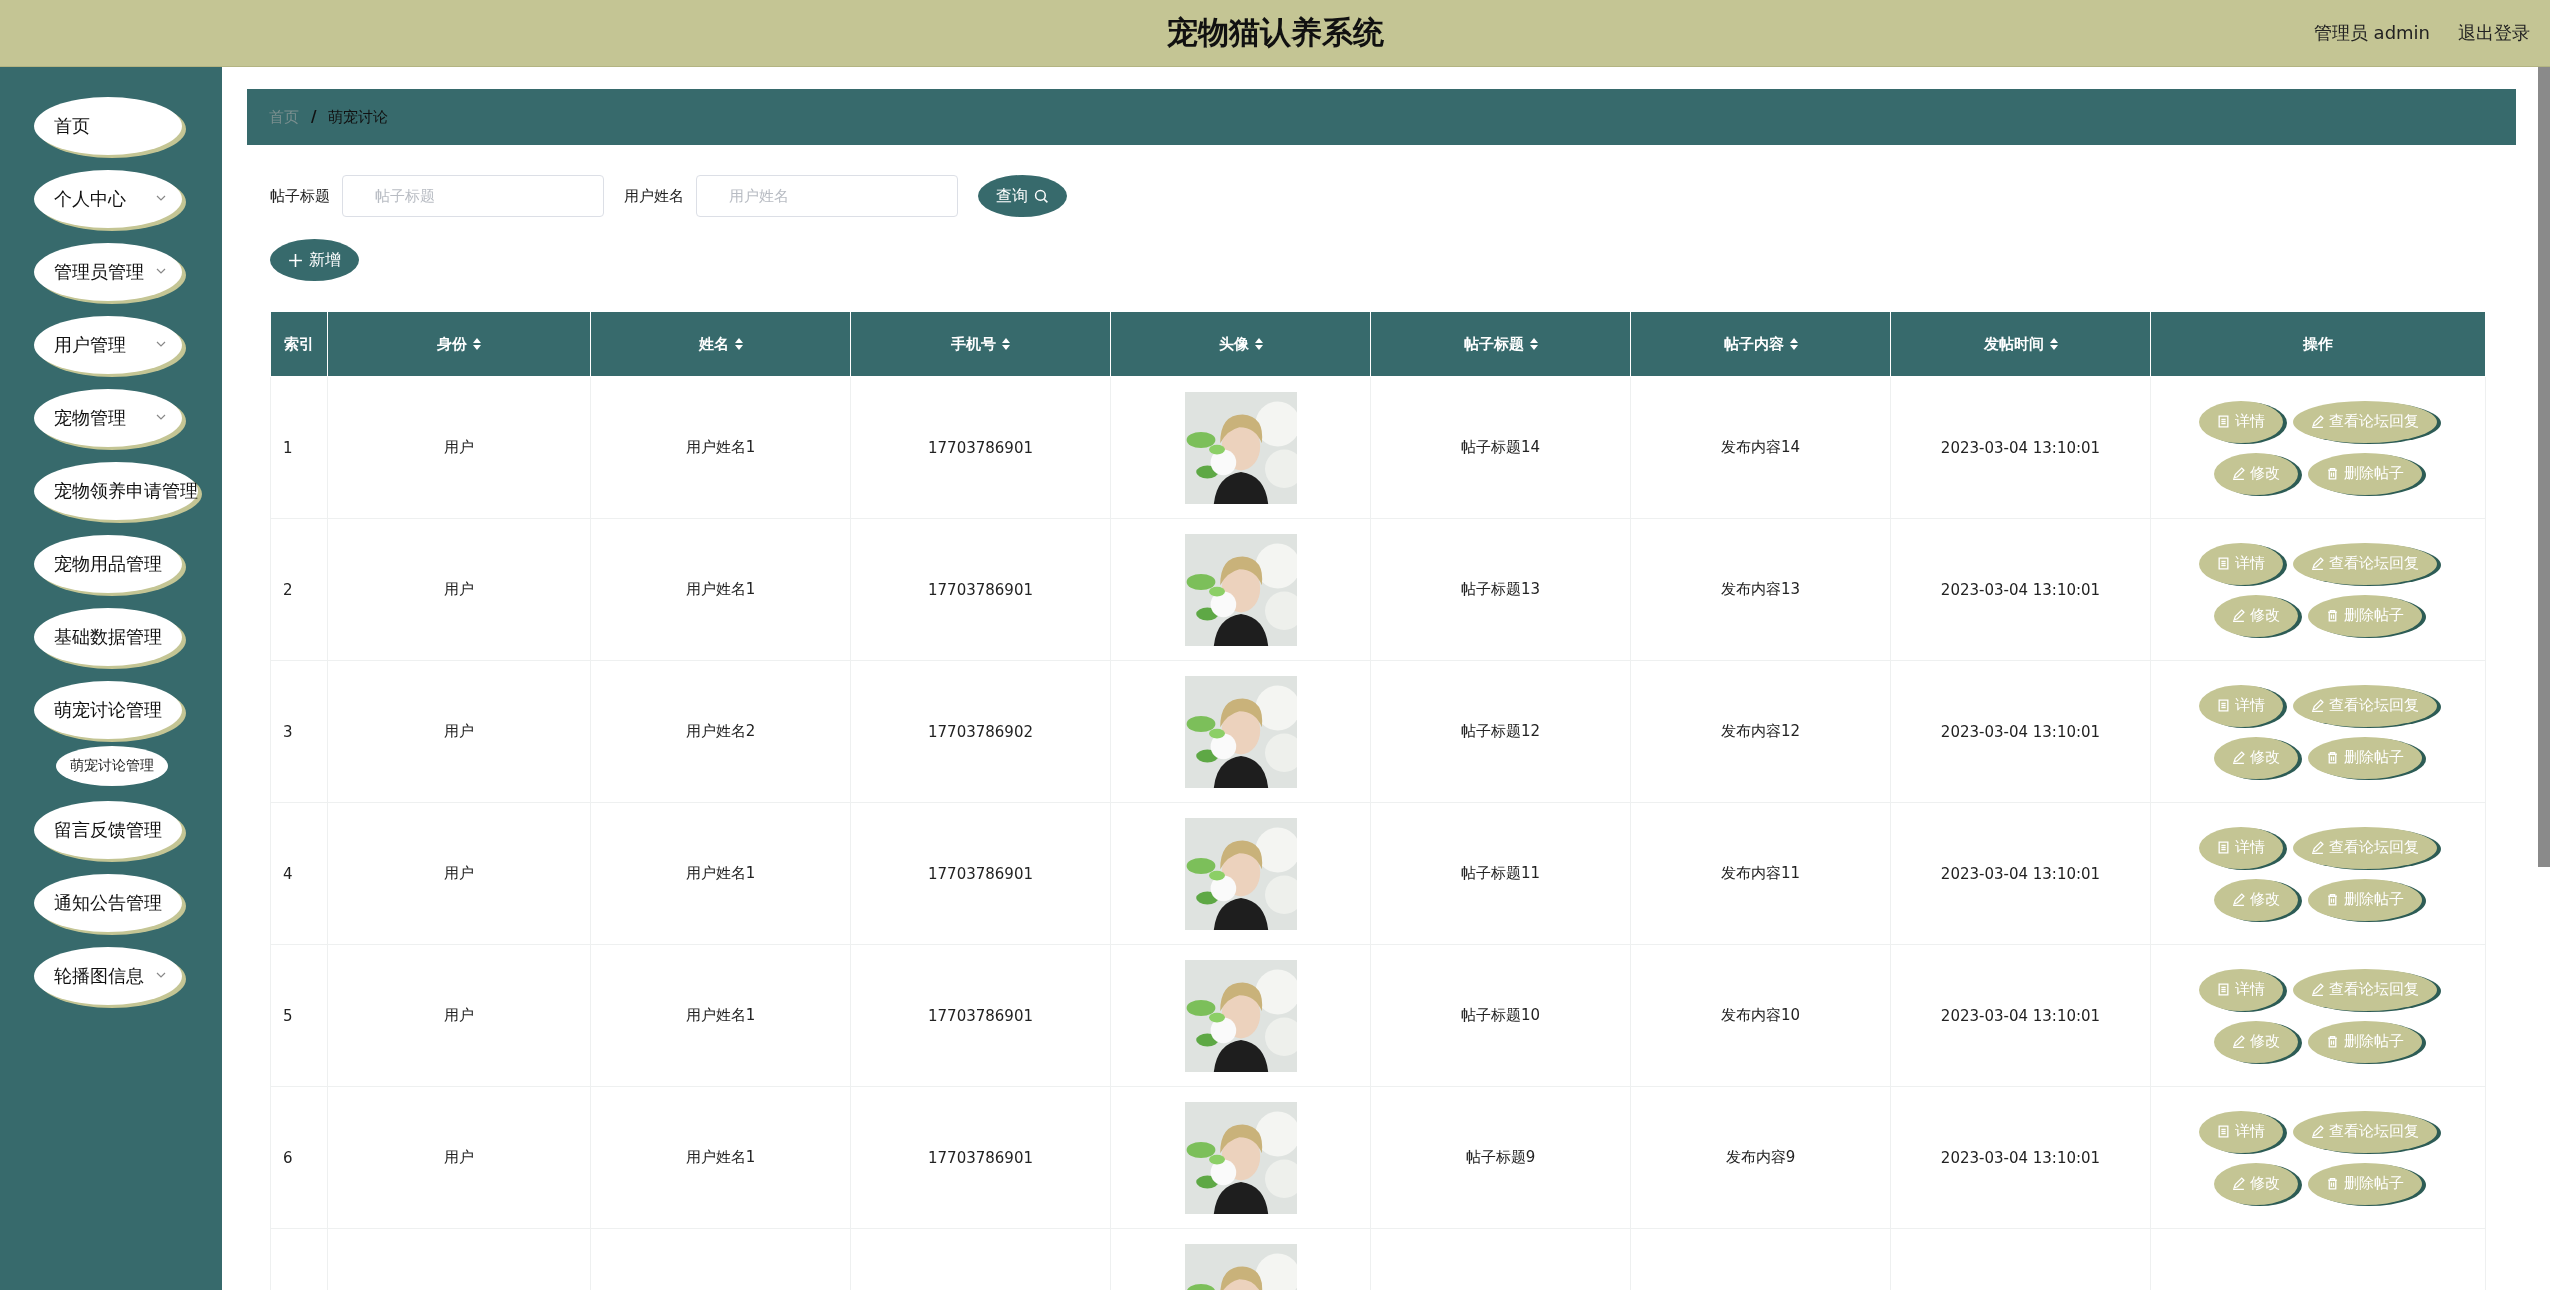  I want to click on sidebar-item: 宠物用品管理, so click(108, 564).